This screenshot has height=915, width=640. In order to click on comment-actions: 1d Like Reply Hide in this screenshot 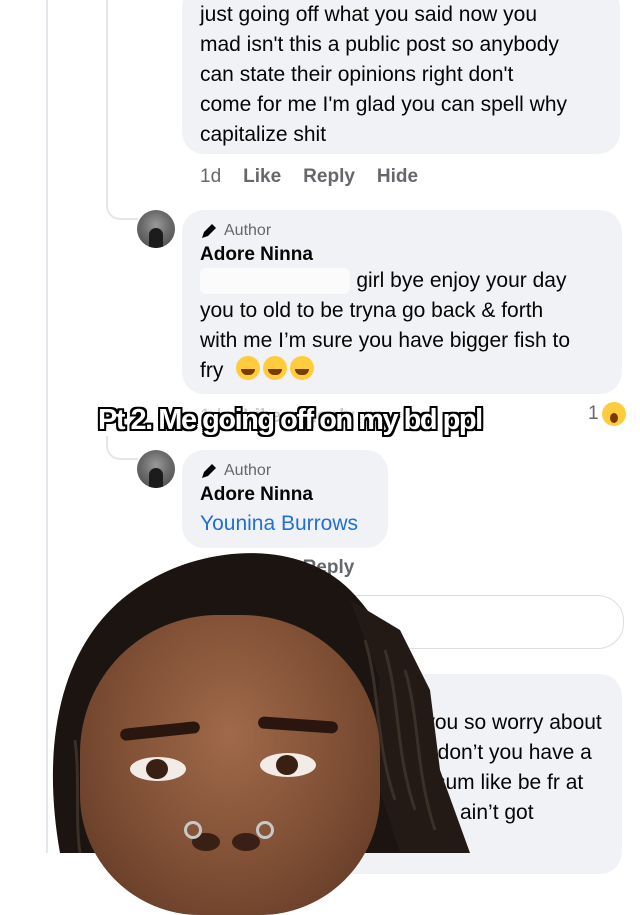, I will do `click(309, 177)`.